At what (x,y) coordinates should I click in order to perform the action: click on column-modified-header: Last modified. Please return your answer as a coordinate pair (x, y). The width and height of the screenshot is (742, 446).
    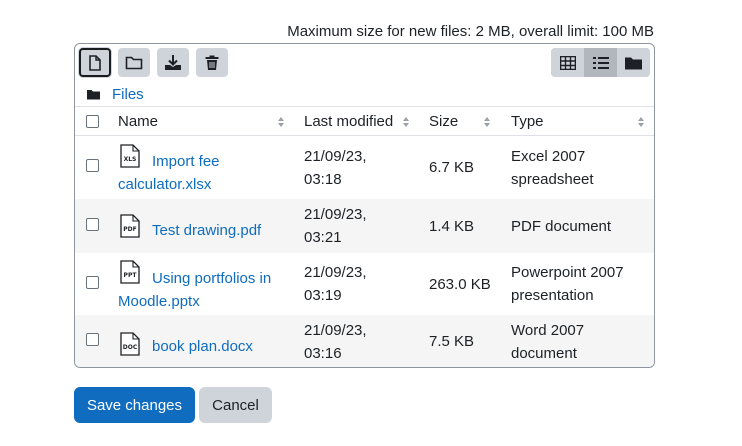
    Looking at the image, I should click on (348, 121).